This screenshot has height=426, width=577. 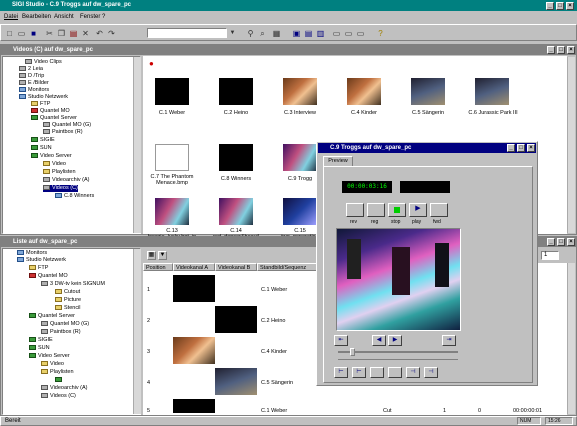 I want to click on preview-minimize-button: _, so click(x=511, y=148).